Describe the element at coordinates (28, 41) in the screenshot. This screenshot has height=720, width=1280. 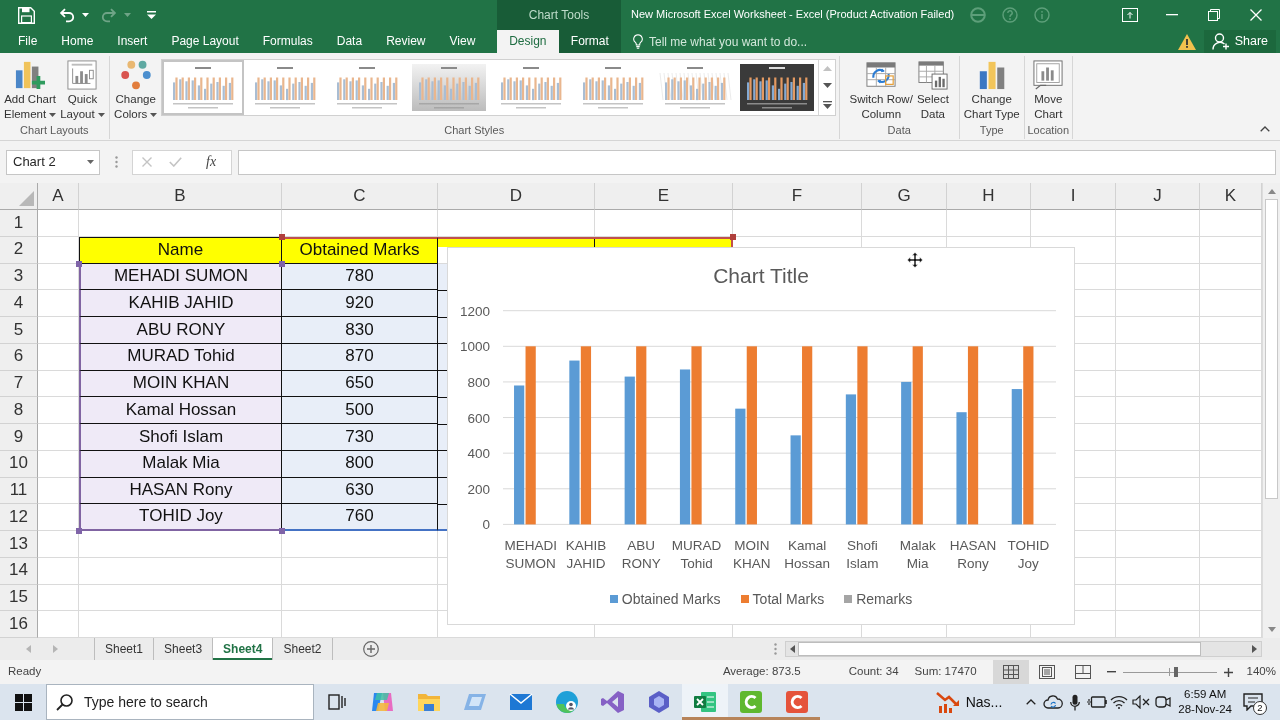
I see `ribbon-tab: File` at that location.